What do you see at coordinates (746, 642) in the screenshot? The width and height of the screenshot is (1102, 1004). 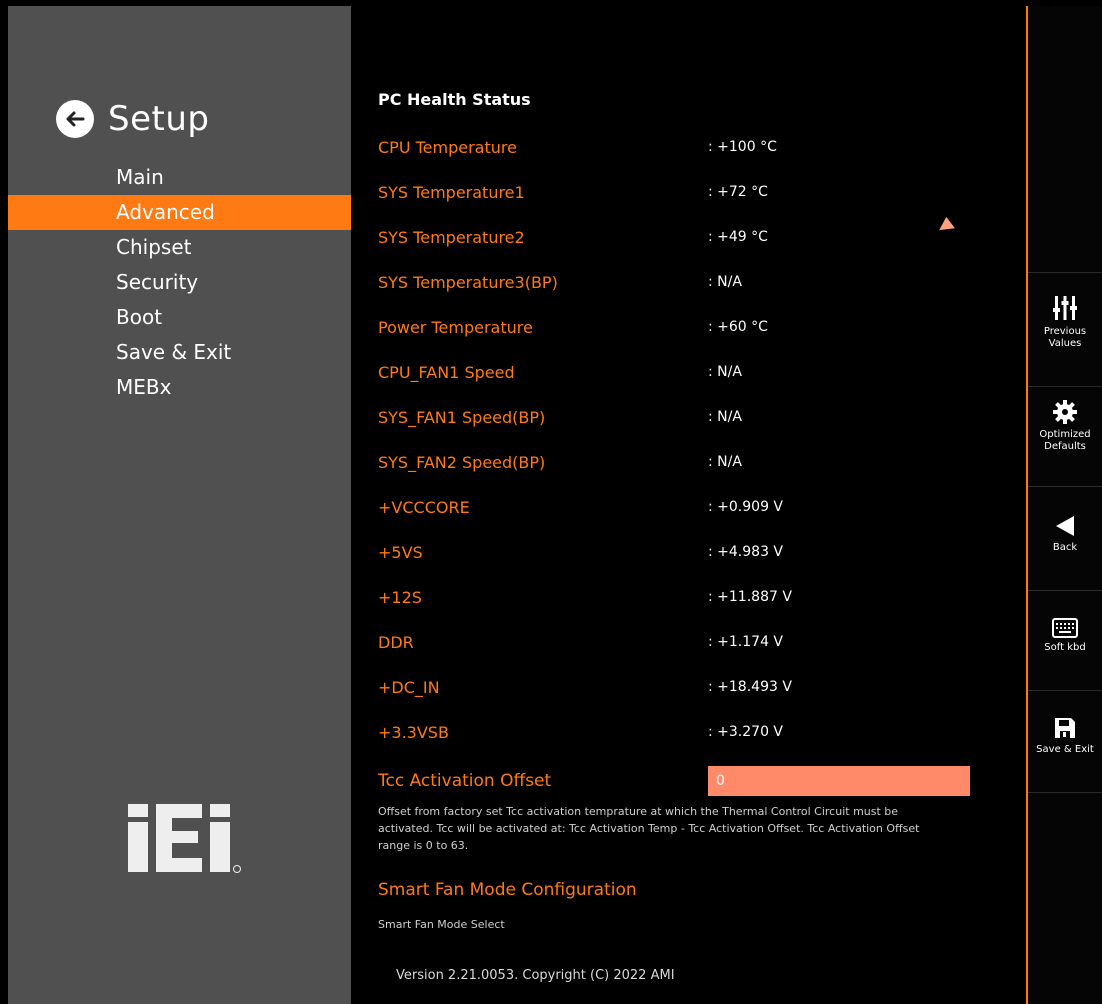 I see `reading-value: : +1.174 V` at bounding box center [746, 642].